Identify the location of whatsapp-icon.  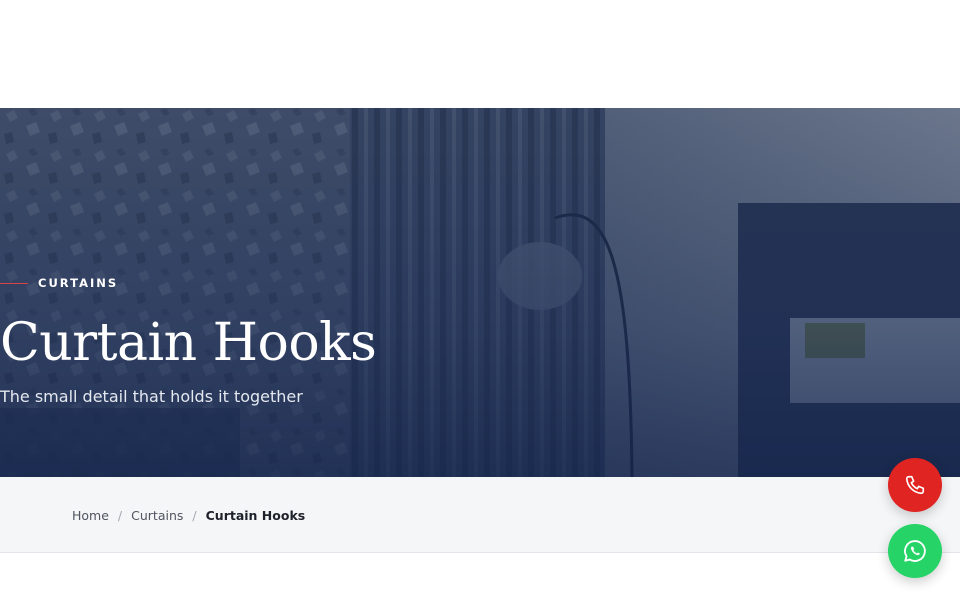
(915, 551).